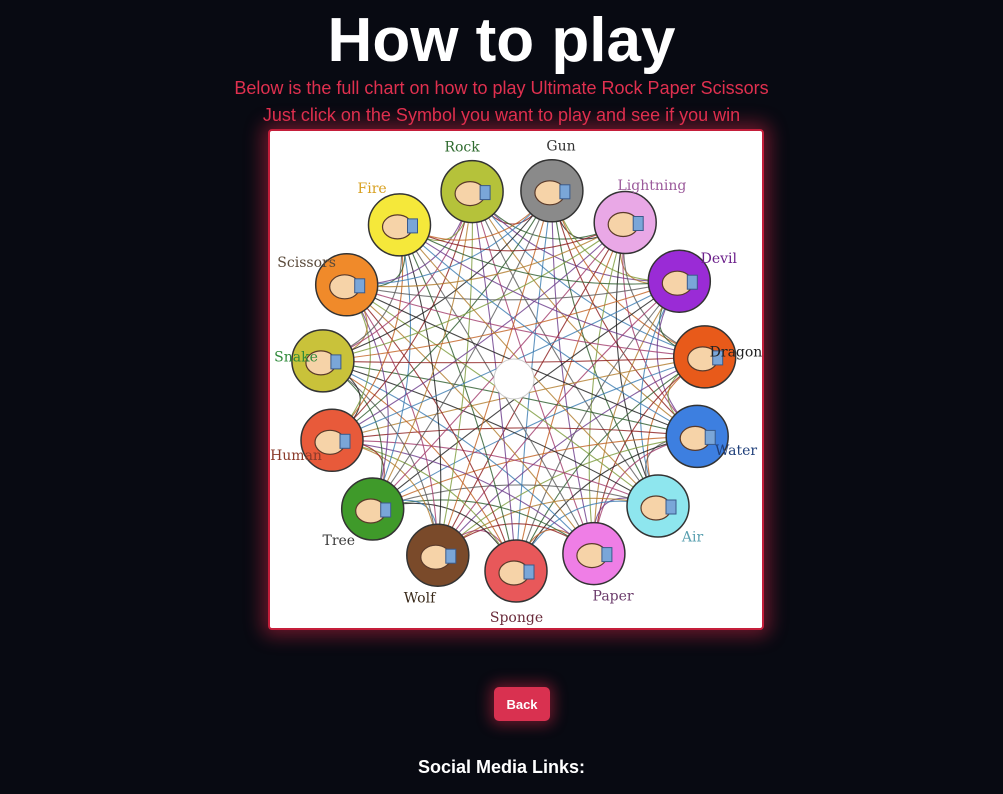 Image resolution: width=1003 pixels, height=794 pixels. I want to click on symbol-node-fire: Fire, so click(395, 219).